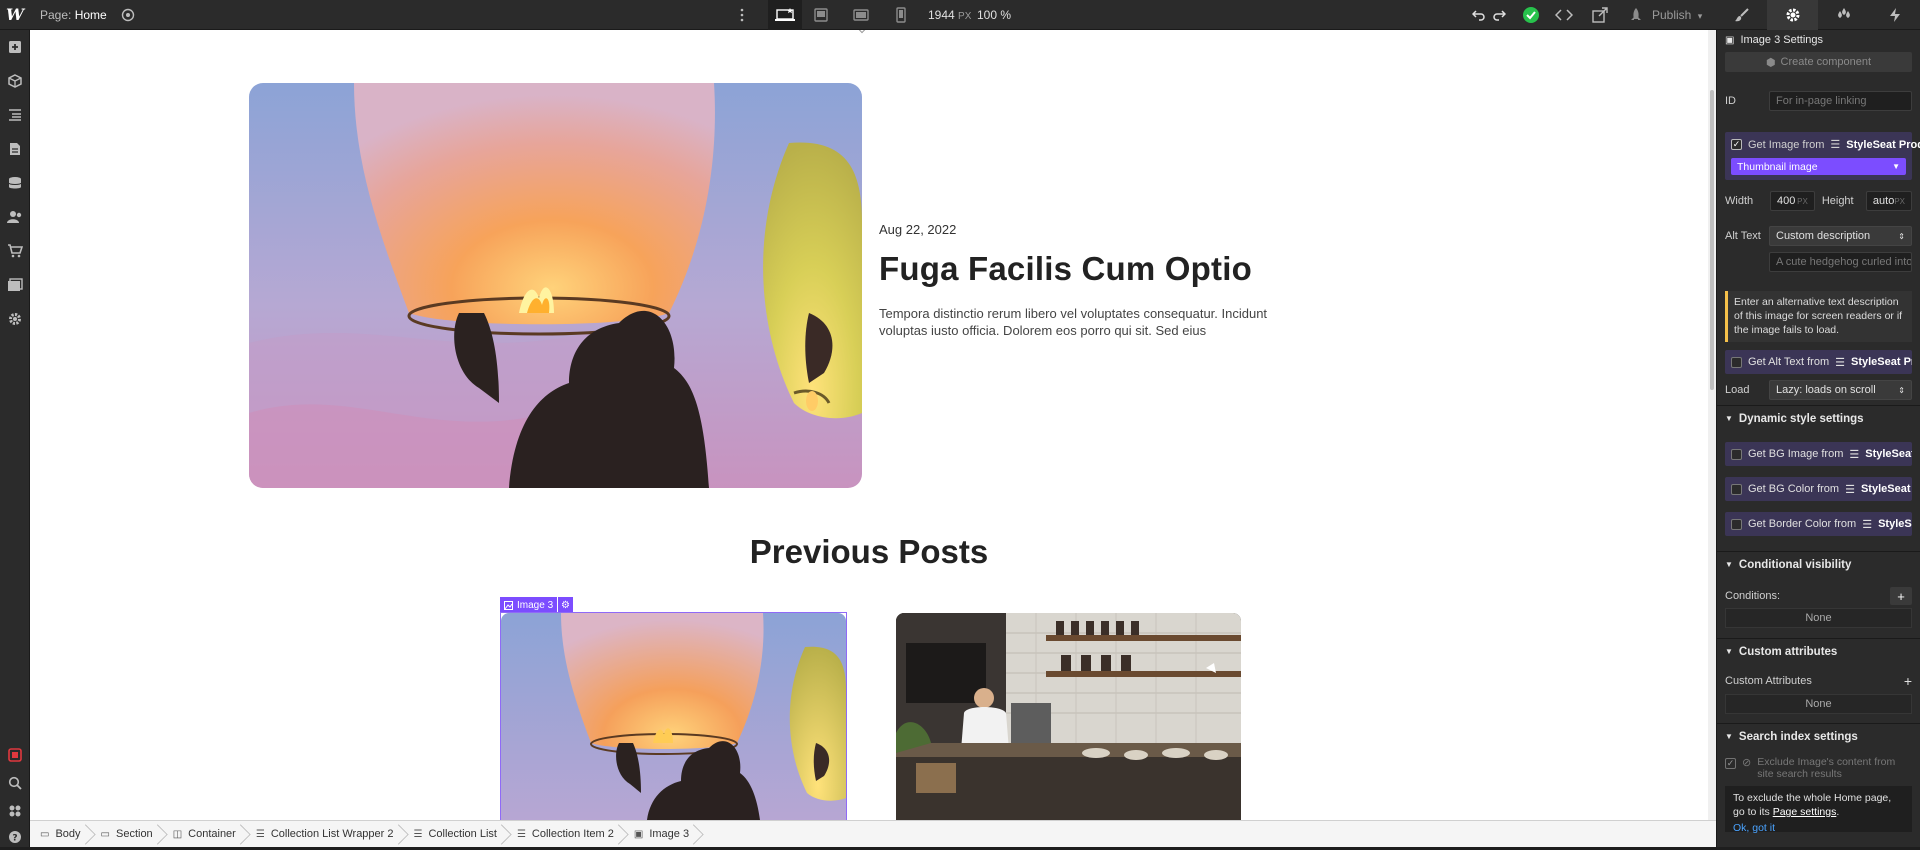 This screenshot has height=850, width=1920. I want to click on record-icon, so click(15, 755).